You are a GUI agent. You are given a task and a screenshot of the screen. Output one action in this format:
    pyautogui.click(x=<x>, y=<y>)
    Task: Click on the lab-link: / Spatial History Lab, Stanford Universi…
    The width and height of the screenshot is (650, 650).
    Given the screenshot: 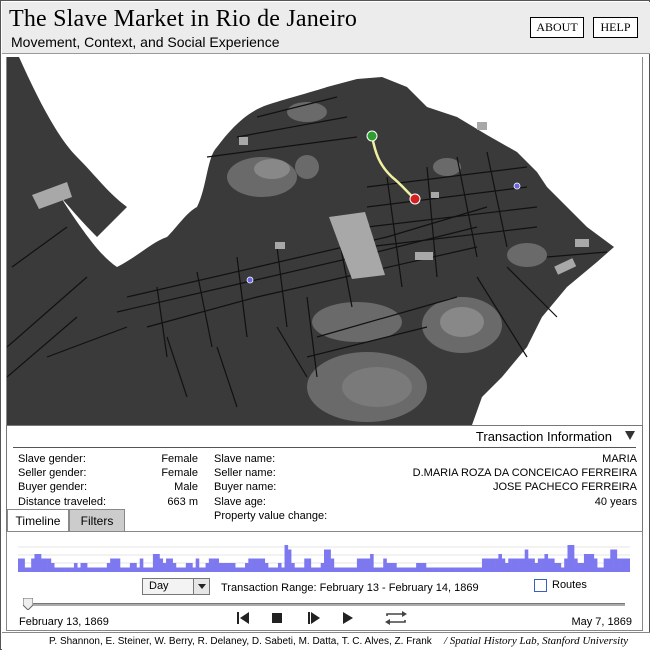 What is the action you would take?
    pyautogui.click(x=536, y=641)
    